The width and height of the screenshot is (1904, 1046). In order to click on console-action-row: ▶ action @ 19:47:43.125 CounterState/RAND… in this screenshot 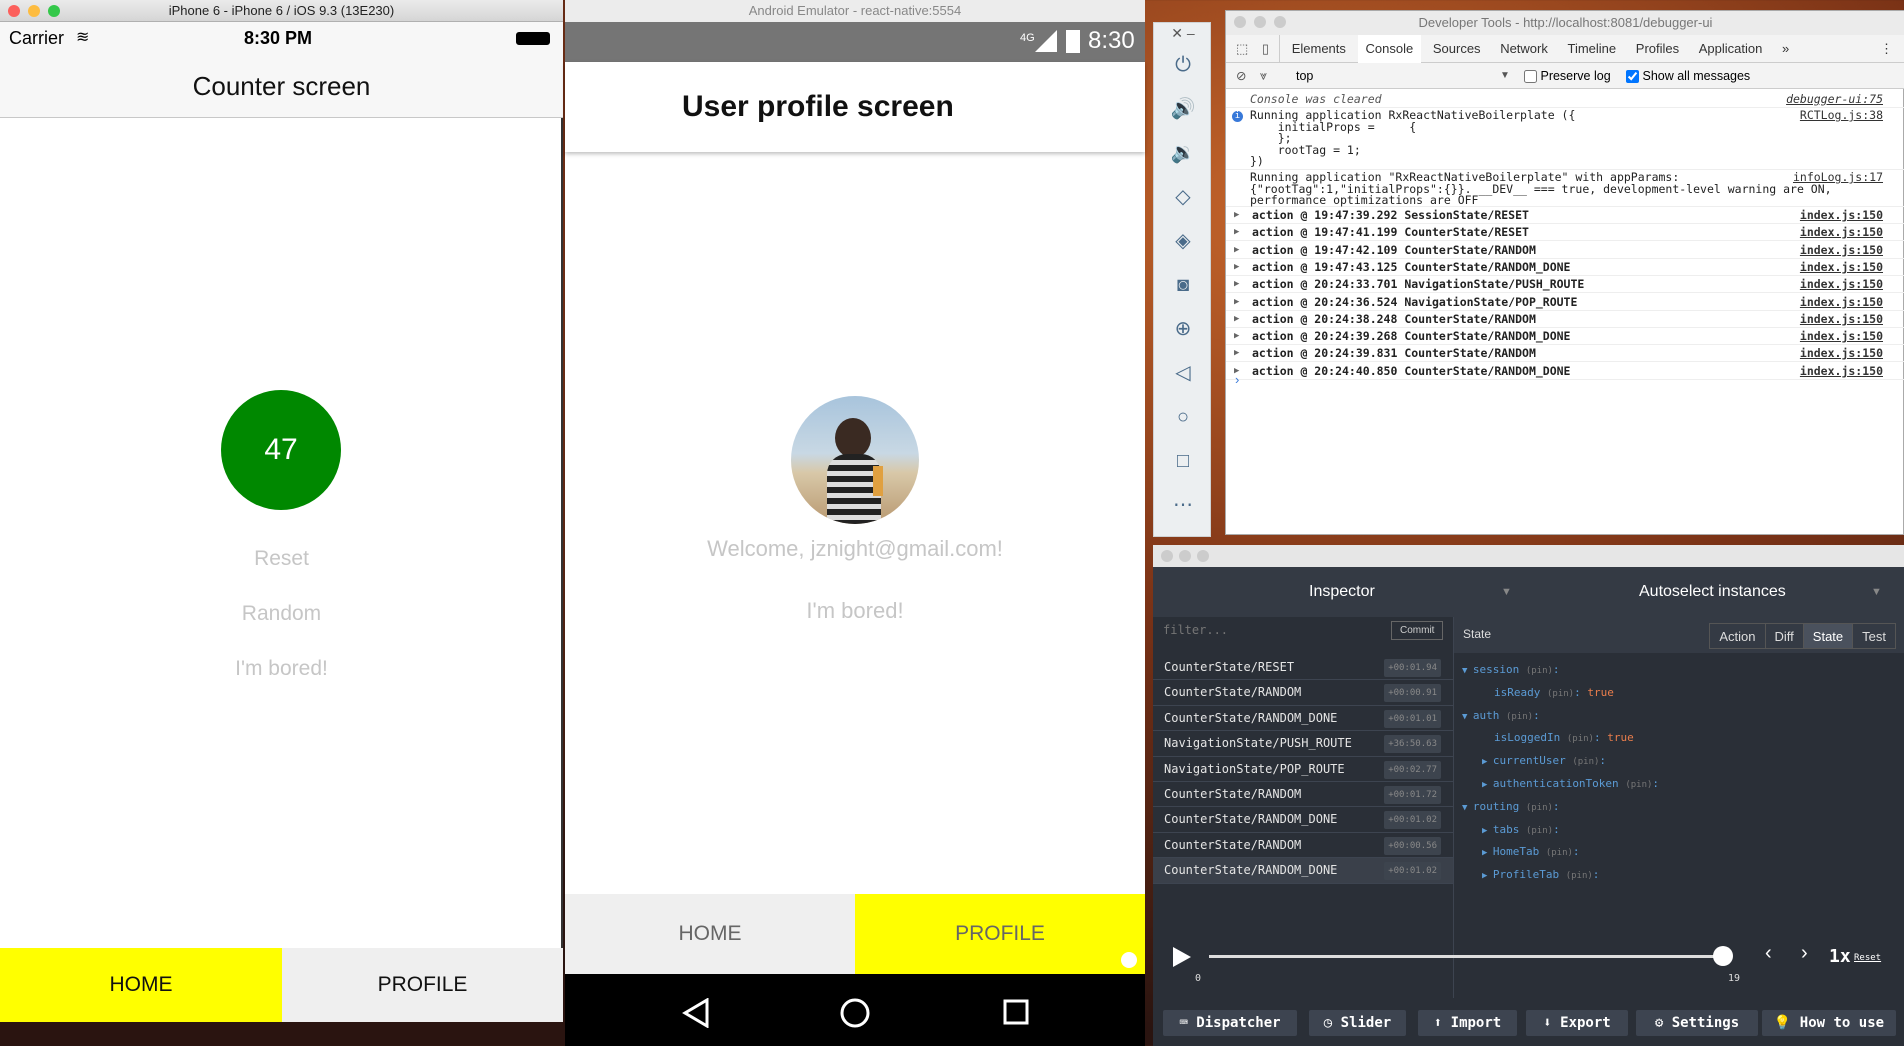, I will do `click(1565, 267)`.